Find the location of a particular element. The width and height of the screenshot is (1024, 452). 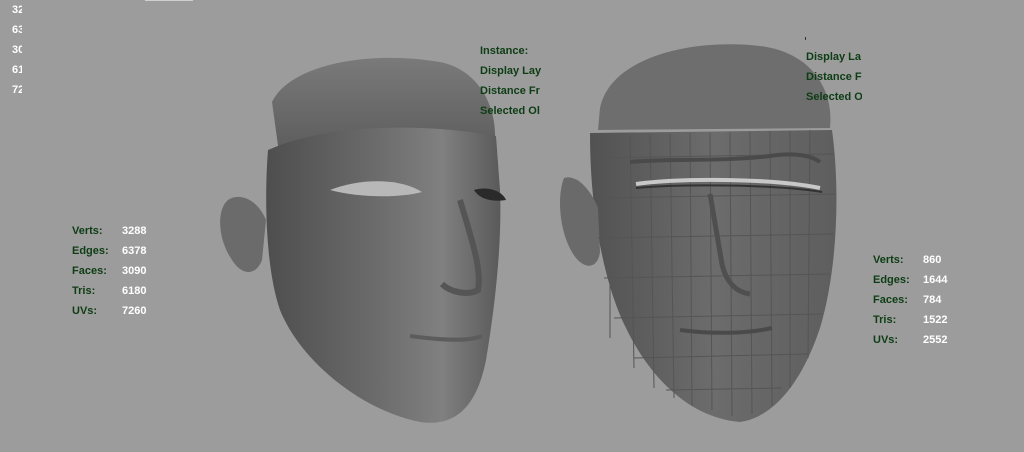

instance-label: Instance: is located at coordinates (504, 51).